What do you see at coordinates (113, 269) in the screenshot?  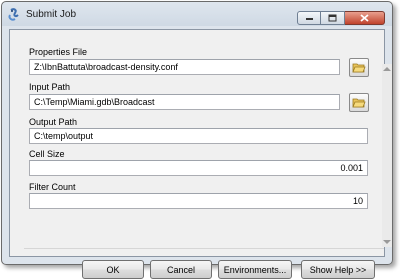 I see `ok-button: OK` at bounding box center [113, 269].